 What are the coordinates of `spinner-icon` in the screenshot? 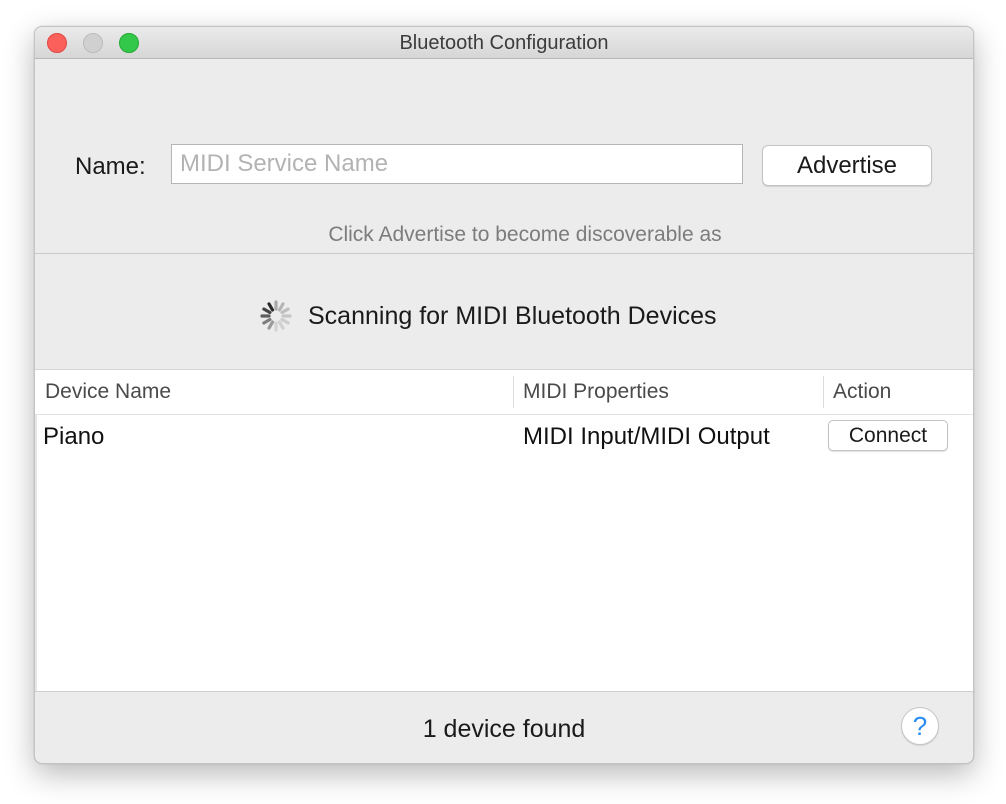 It's located at (276, 316).